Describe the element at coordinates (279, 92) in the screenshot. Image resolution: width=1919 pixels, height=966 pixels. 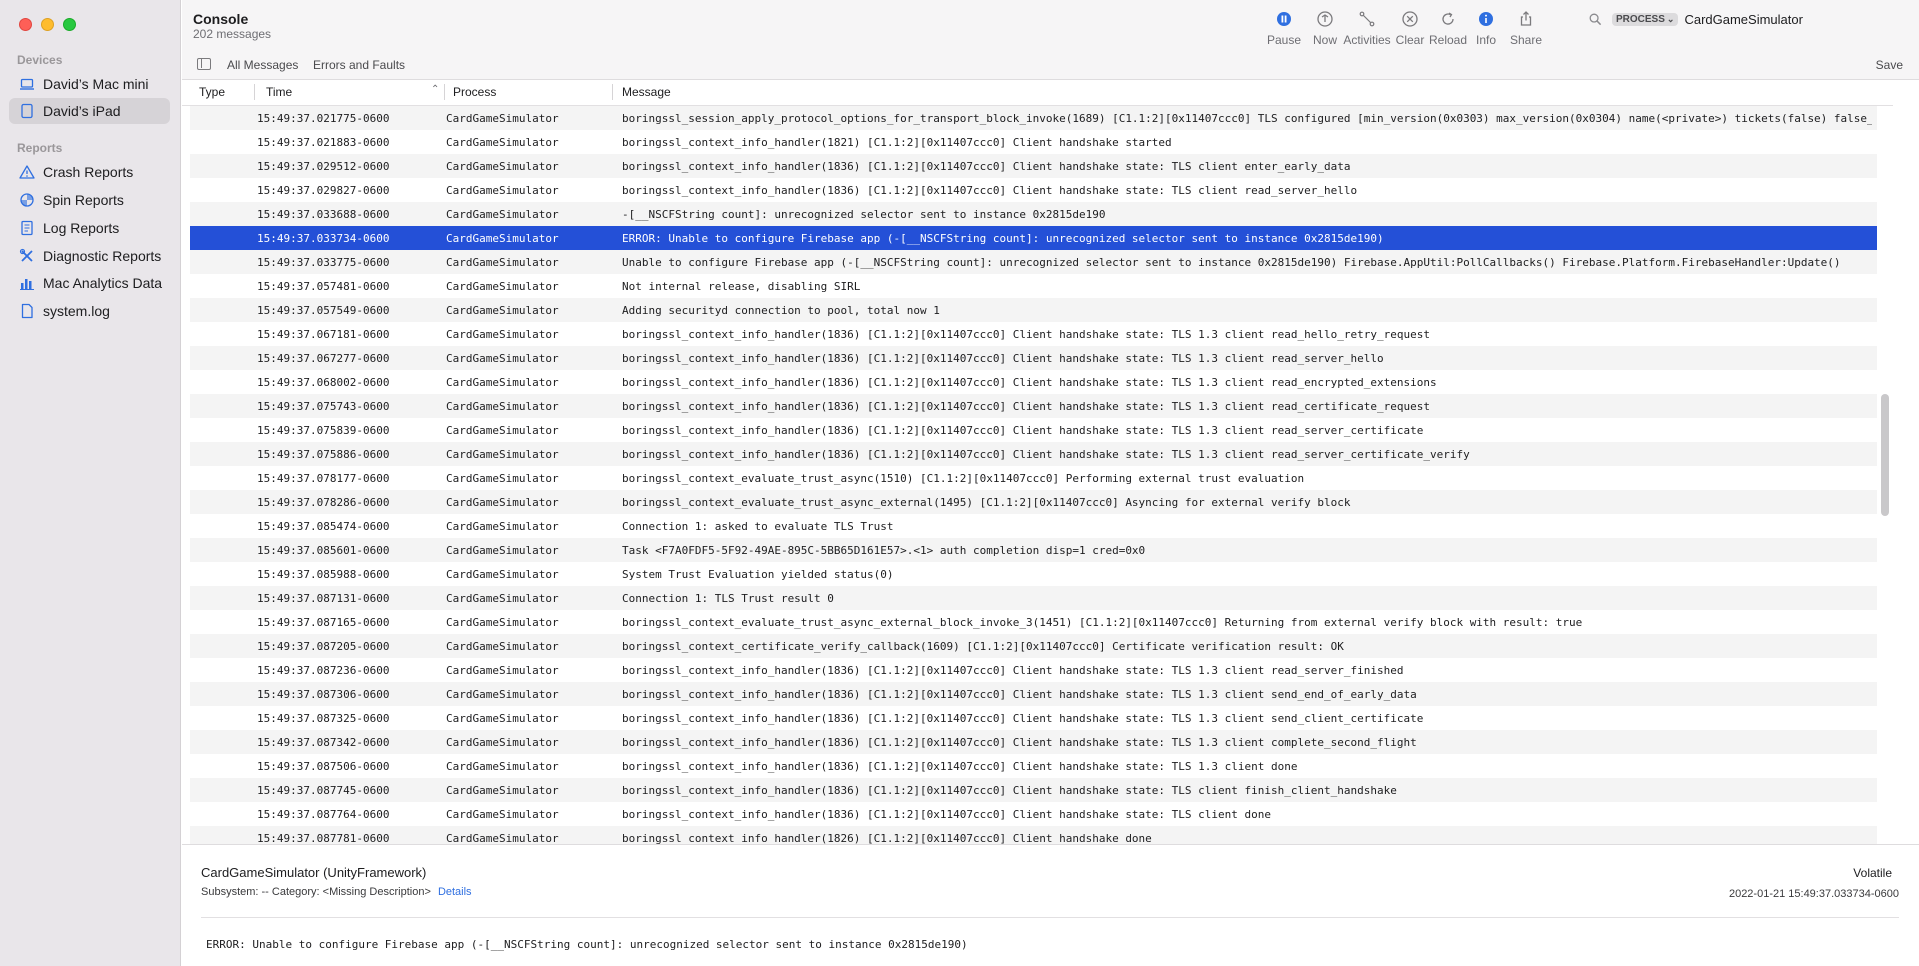
I see `column-header-time: Time` at that location.